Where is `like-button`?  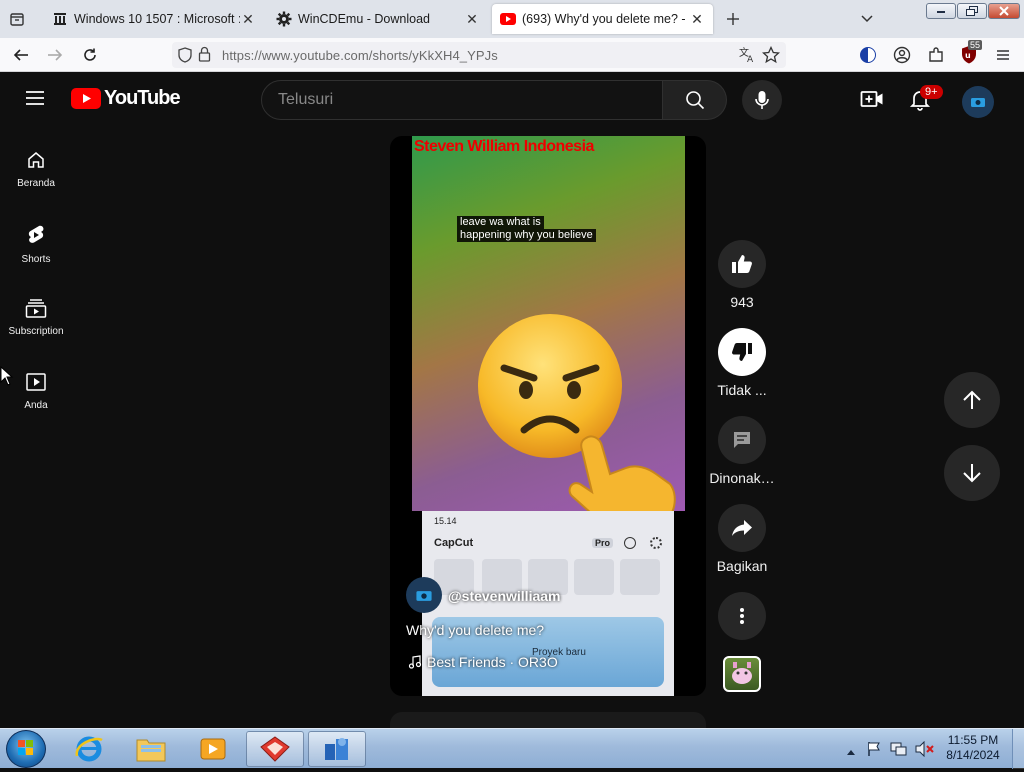 like-button is located at coordinates (742, 264).